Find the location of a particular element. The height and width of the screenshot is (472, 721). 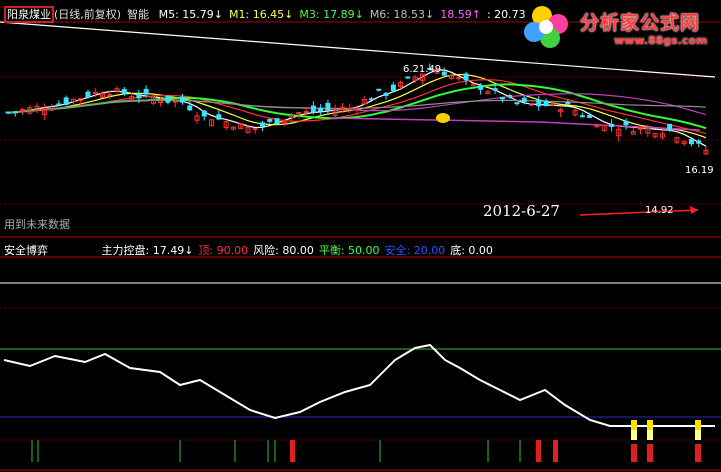

ma-value-4: 18.59↑ is located at coordinates (460, 14).